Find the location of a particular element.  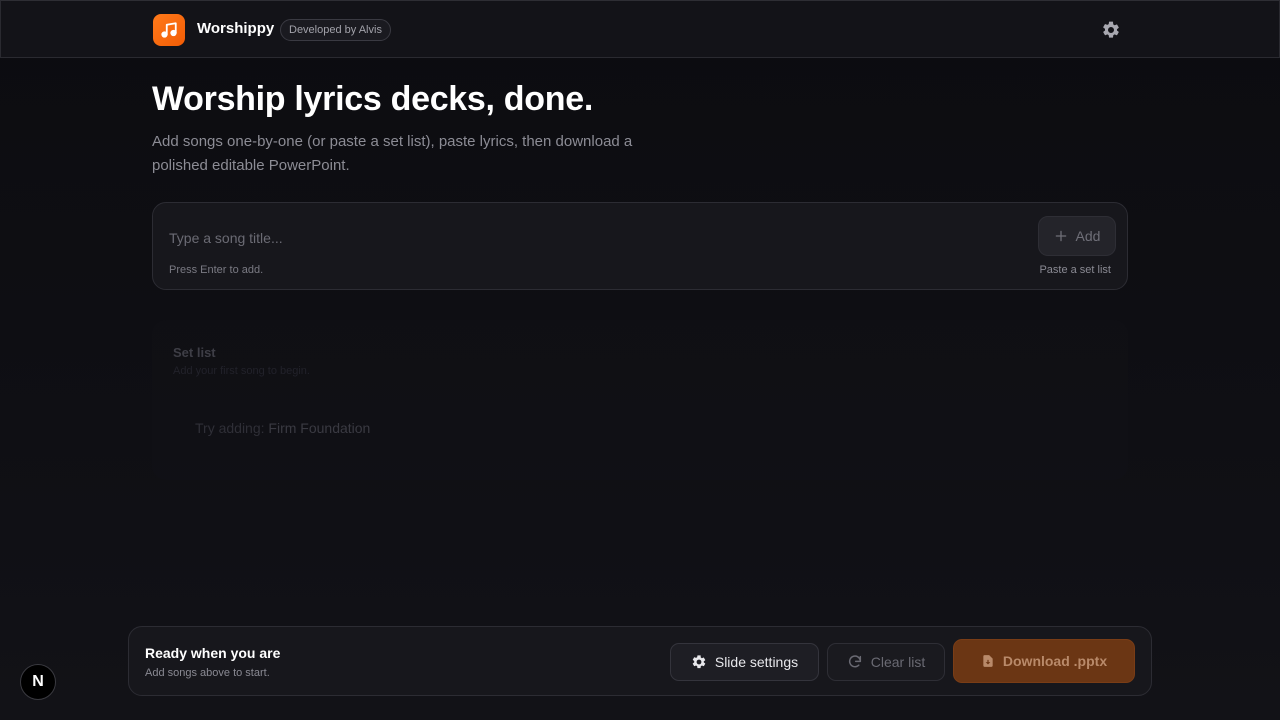

song-title-input is located at coordinates (589, 238).